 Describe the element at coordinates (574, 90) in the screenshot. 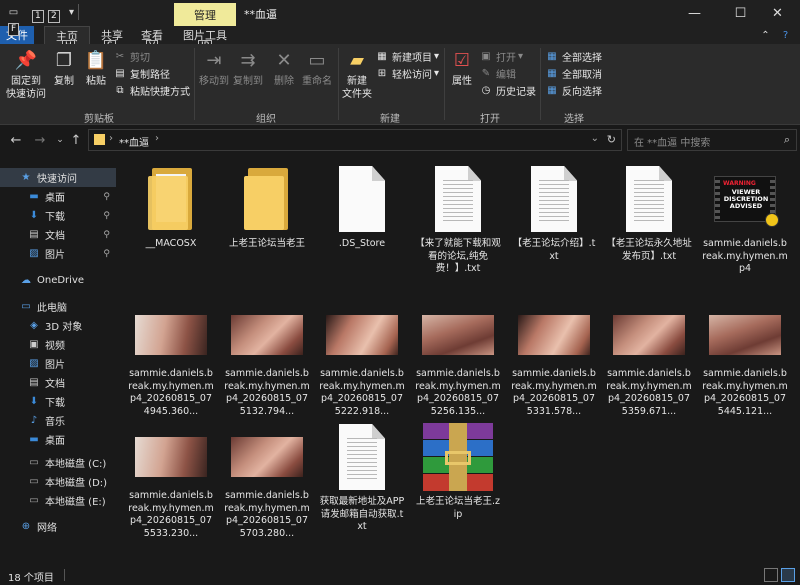

I see `invert-selection-button: ▦ 反向选择` at that location.